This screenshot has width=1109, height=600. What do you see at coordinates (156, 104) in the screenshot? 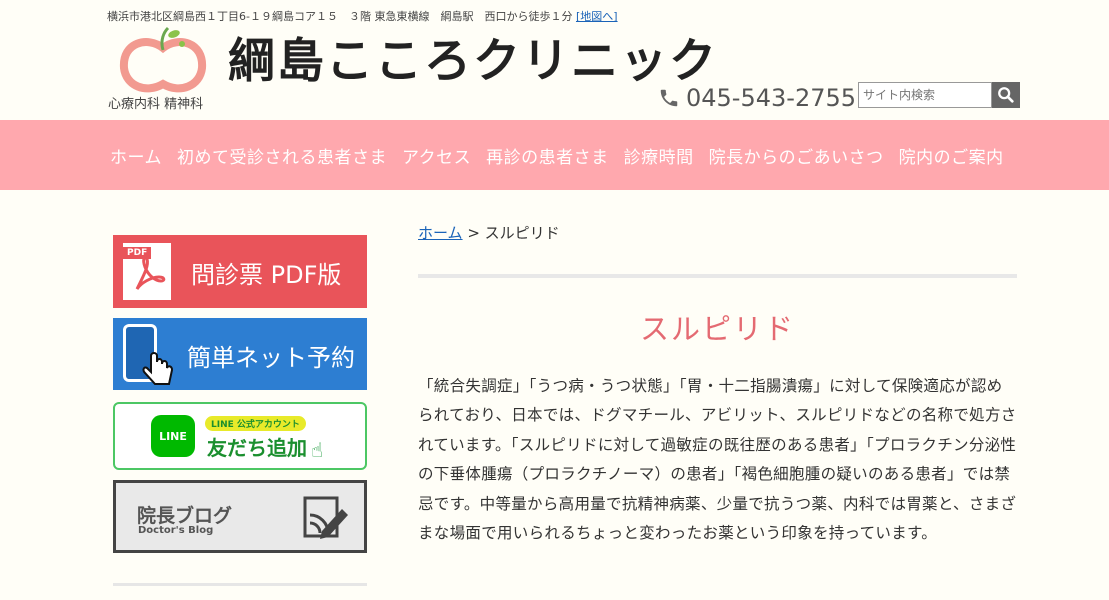
I see `logo-subtitle: 心療内科 精神科` at bounding box center [156, 104].